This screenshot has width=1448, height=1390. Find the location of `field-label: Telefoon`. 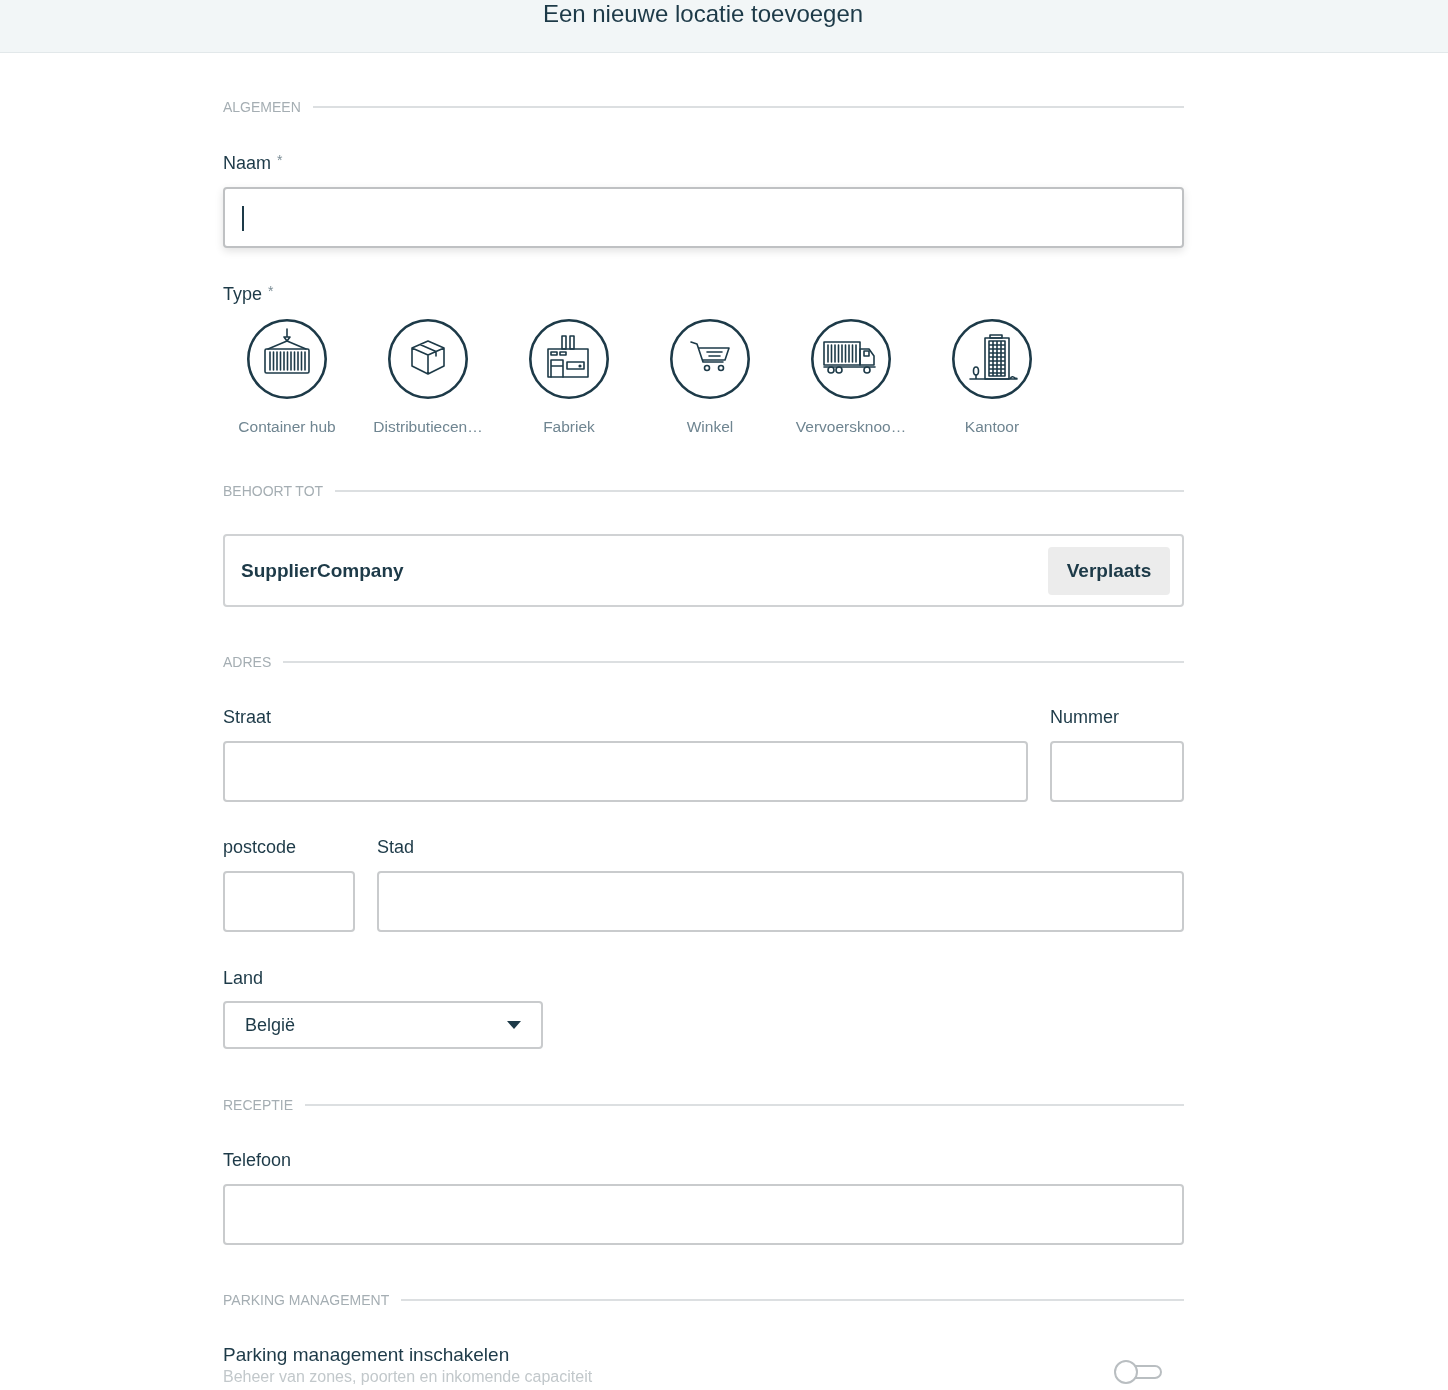

field-label: Telefoon is located at coordinates (257, 1160).